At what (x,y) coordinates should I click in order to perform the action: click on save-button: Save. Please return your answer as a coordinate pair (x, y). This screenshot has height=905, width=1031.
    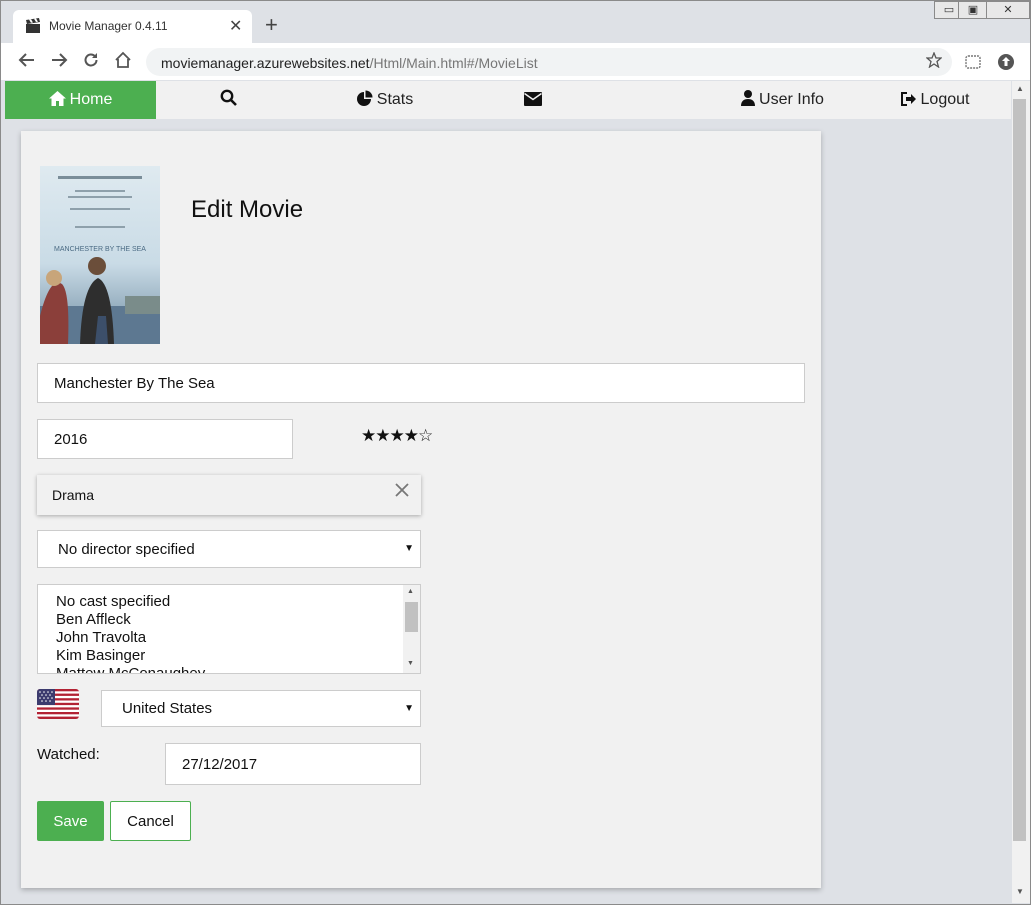
    Looking at the image, I should click on (70, 821).